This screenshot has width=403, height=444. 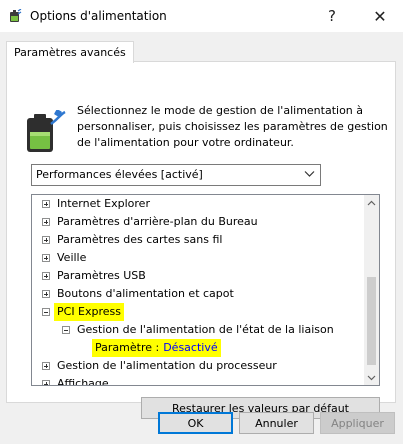 What do you see at coordinates (16, 15) in the screenshot?
I see `power-options-icon` at bounding box center [16, 15].